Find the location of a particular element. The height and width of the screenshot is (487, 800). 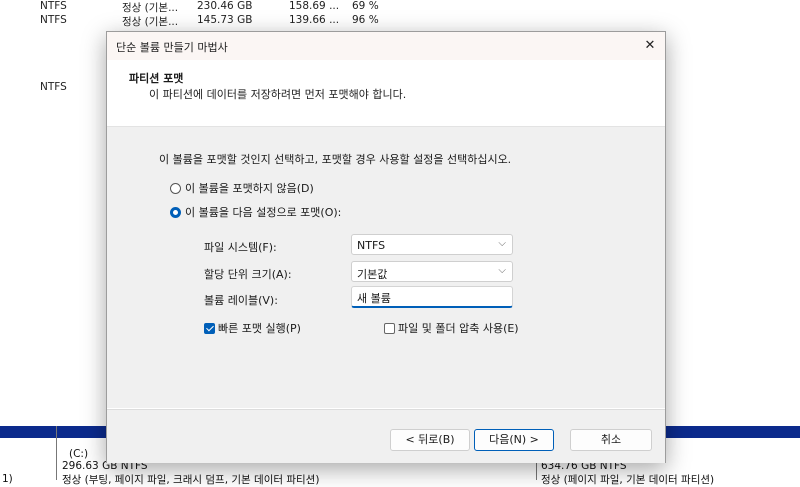

disk-label: 1) is located at coordinates (7, 479).